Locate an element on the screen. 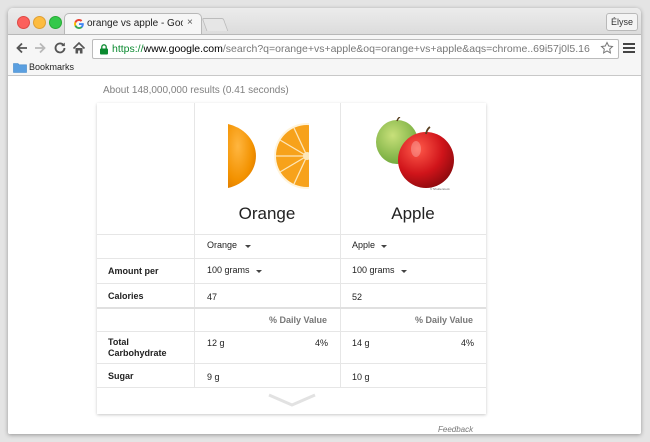 This screenshot has width=650, height=442. row-label-total-carbohydrate: Total Carbohydrate is located at coordinates (137, 348).